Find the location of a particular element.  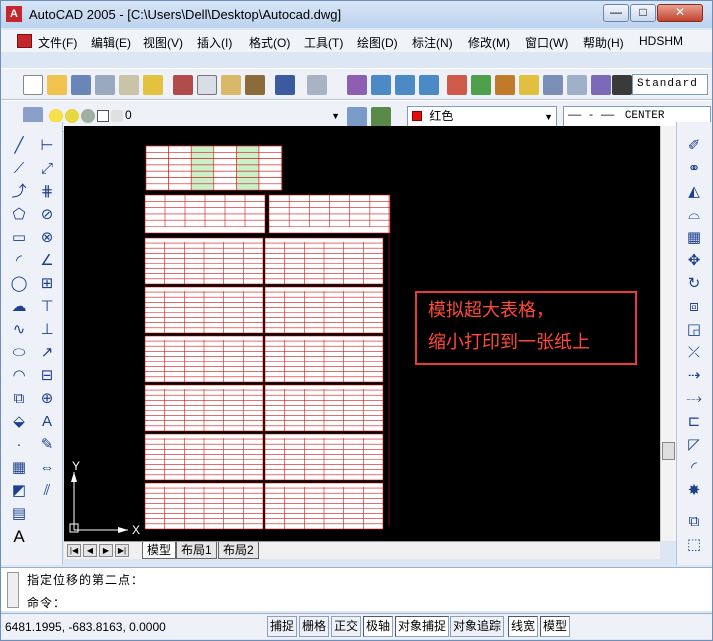

scale-icon: ⧈ is located at coordinates (694, 307).